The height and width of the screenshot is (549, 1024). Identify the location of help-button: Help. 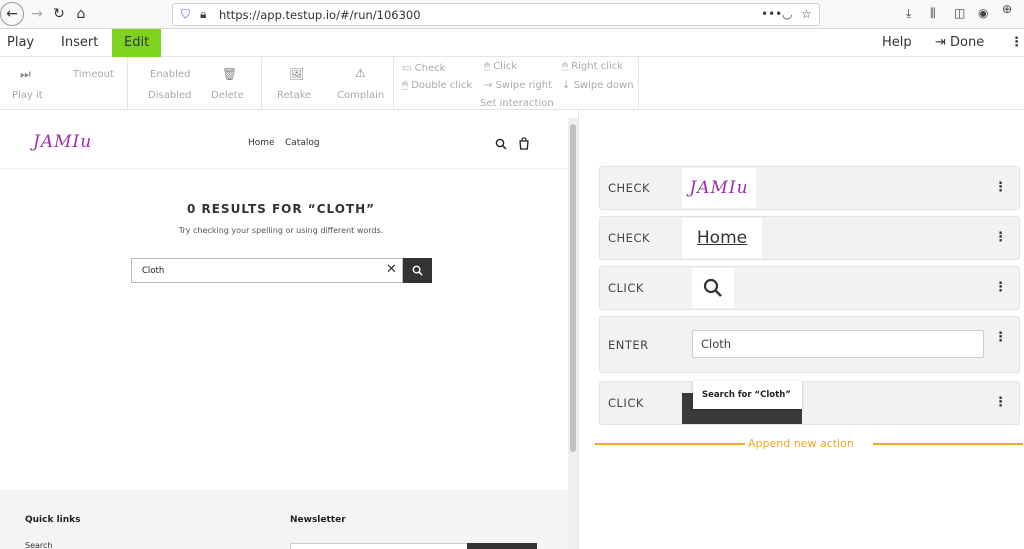
(897, 43).